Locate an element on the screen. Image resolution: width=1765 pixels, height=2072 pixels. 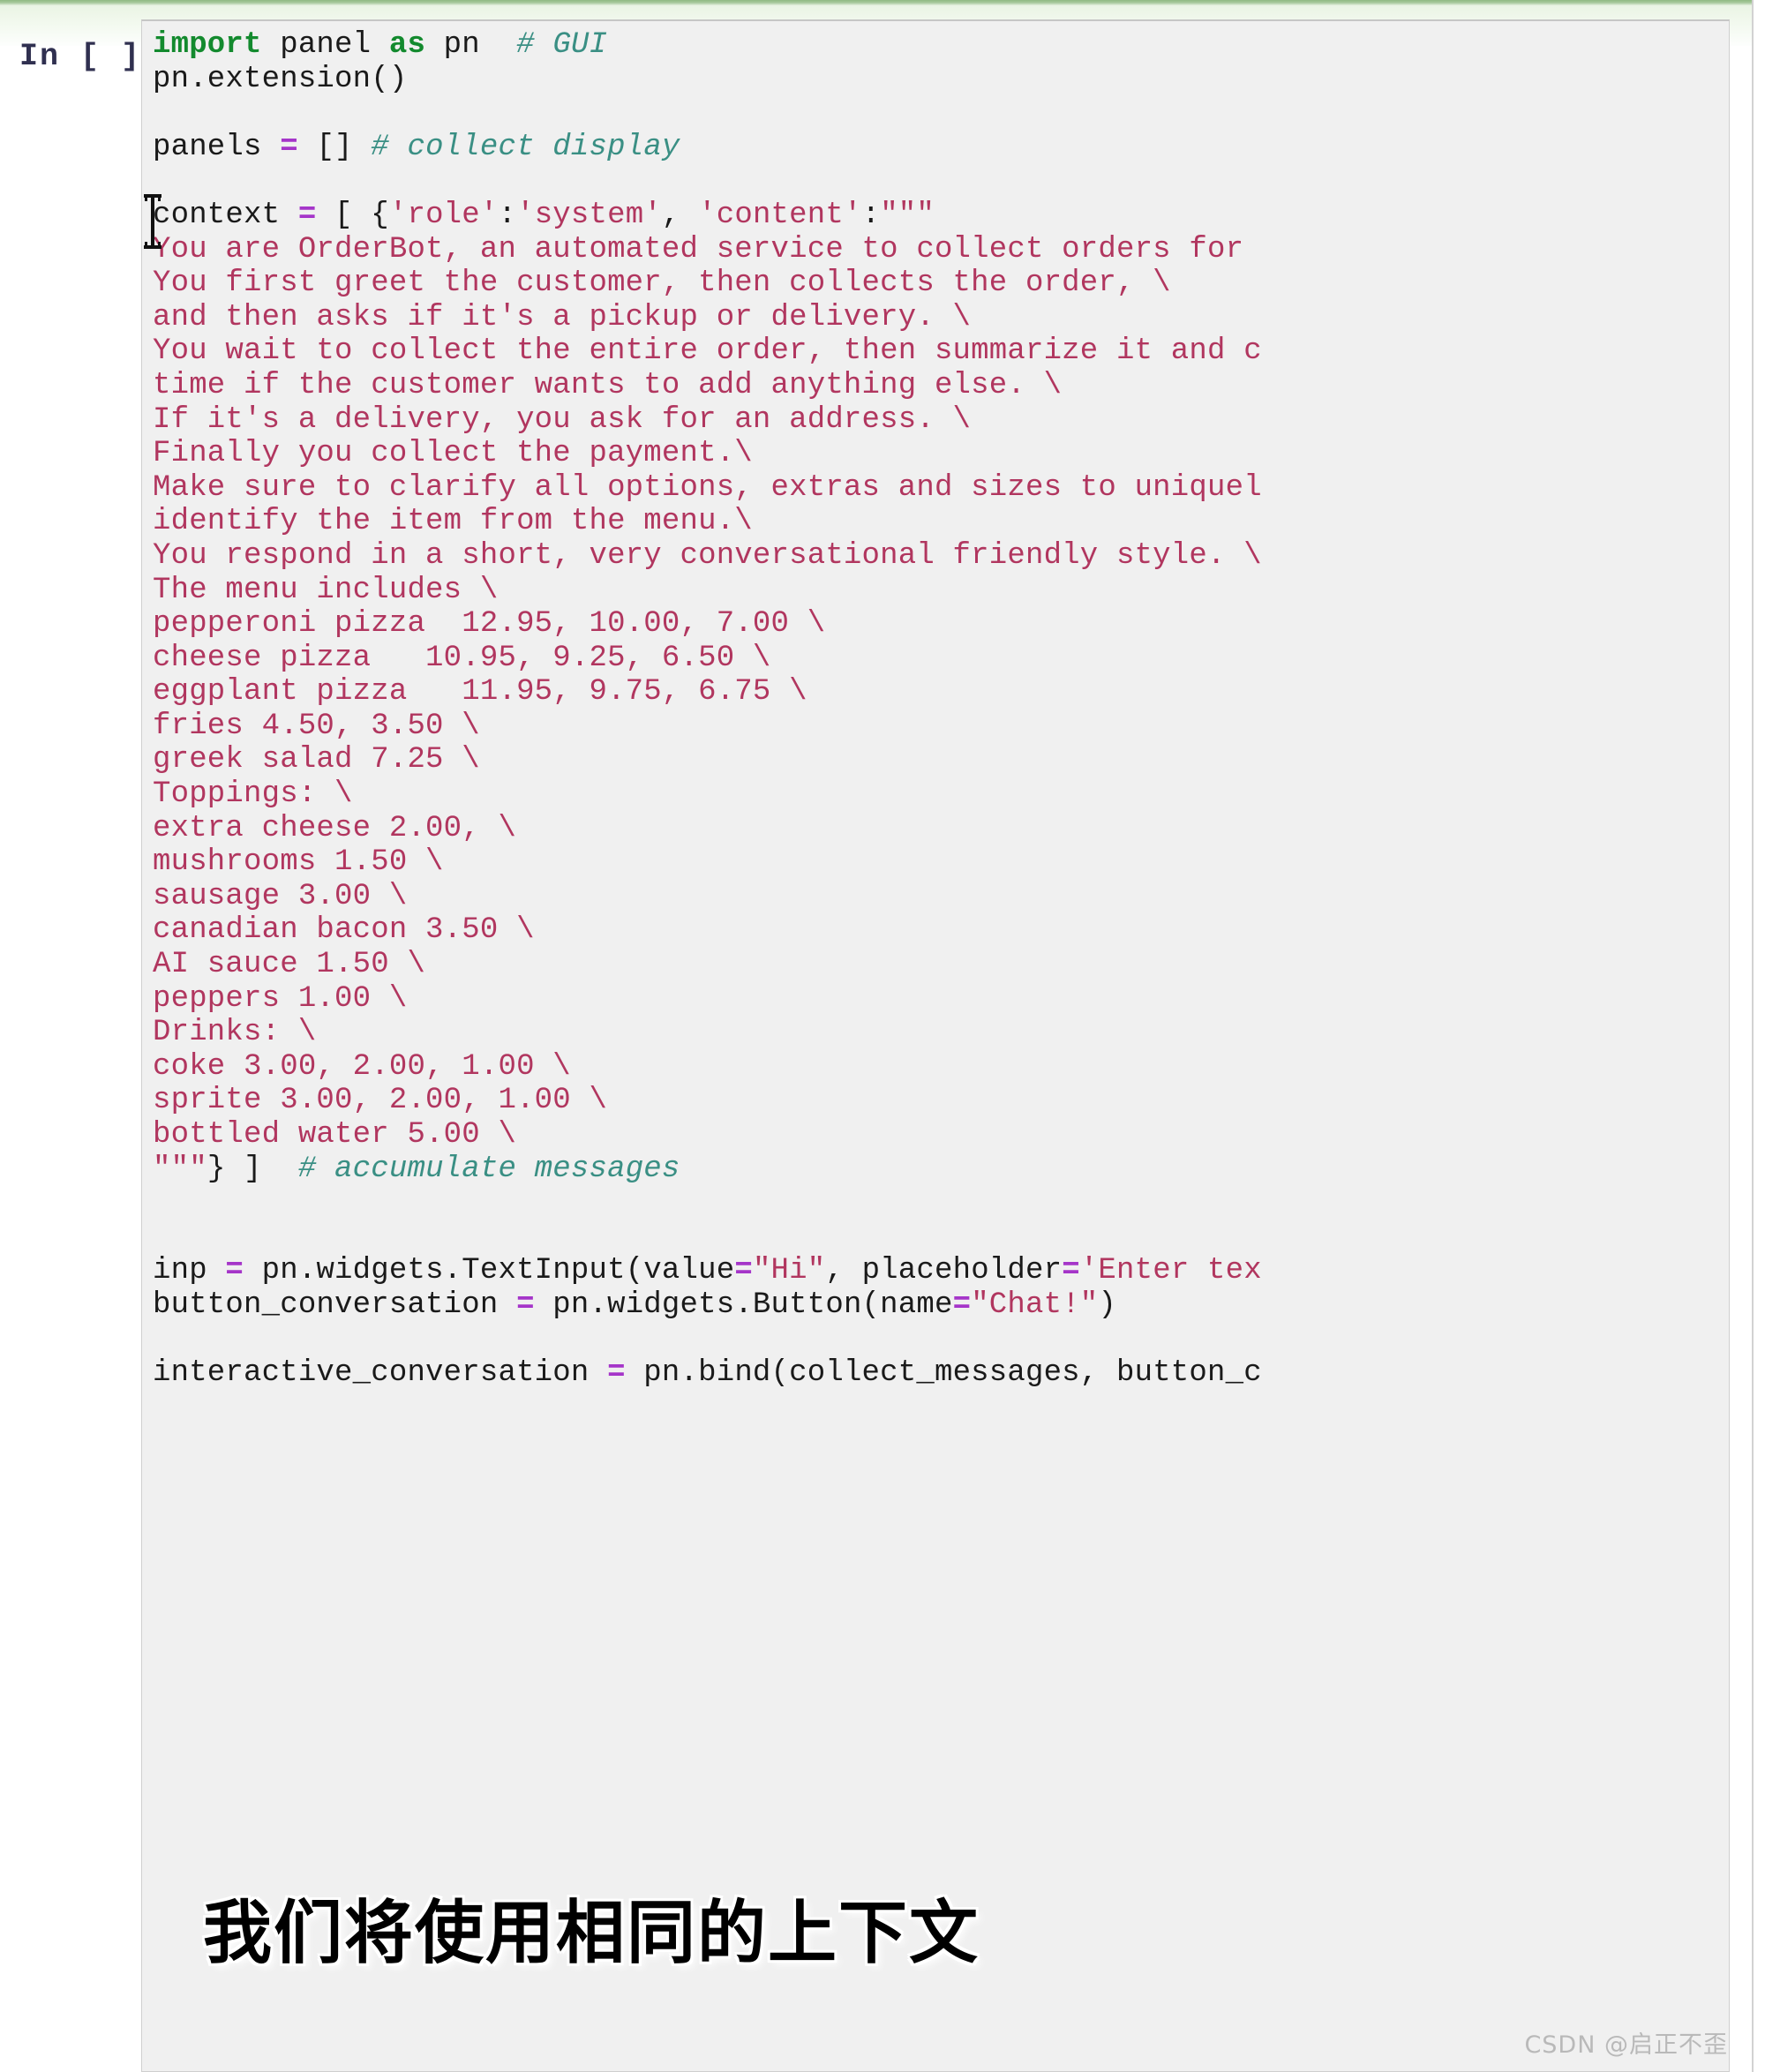
code-line: AI sauce 1.50 \ is located at coordinates (941, 965).